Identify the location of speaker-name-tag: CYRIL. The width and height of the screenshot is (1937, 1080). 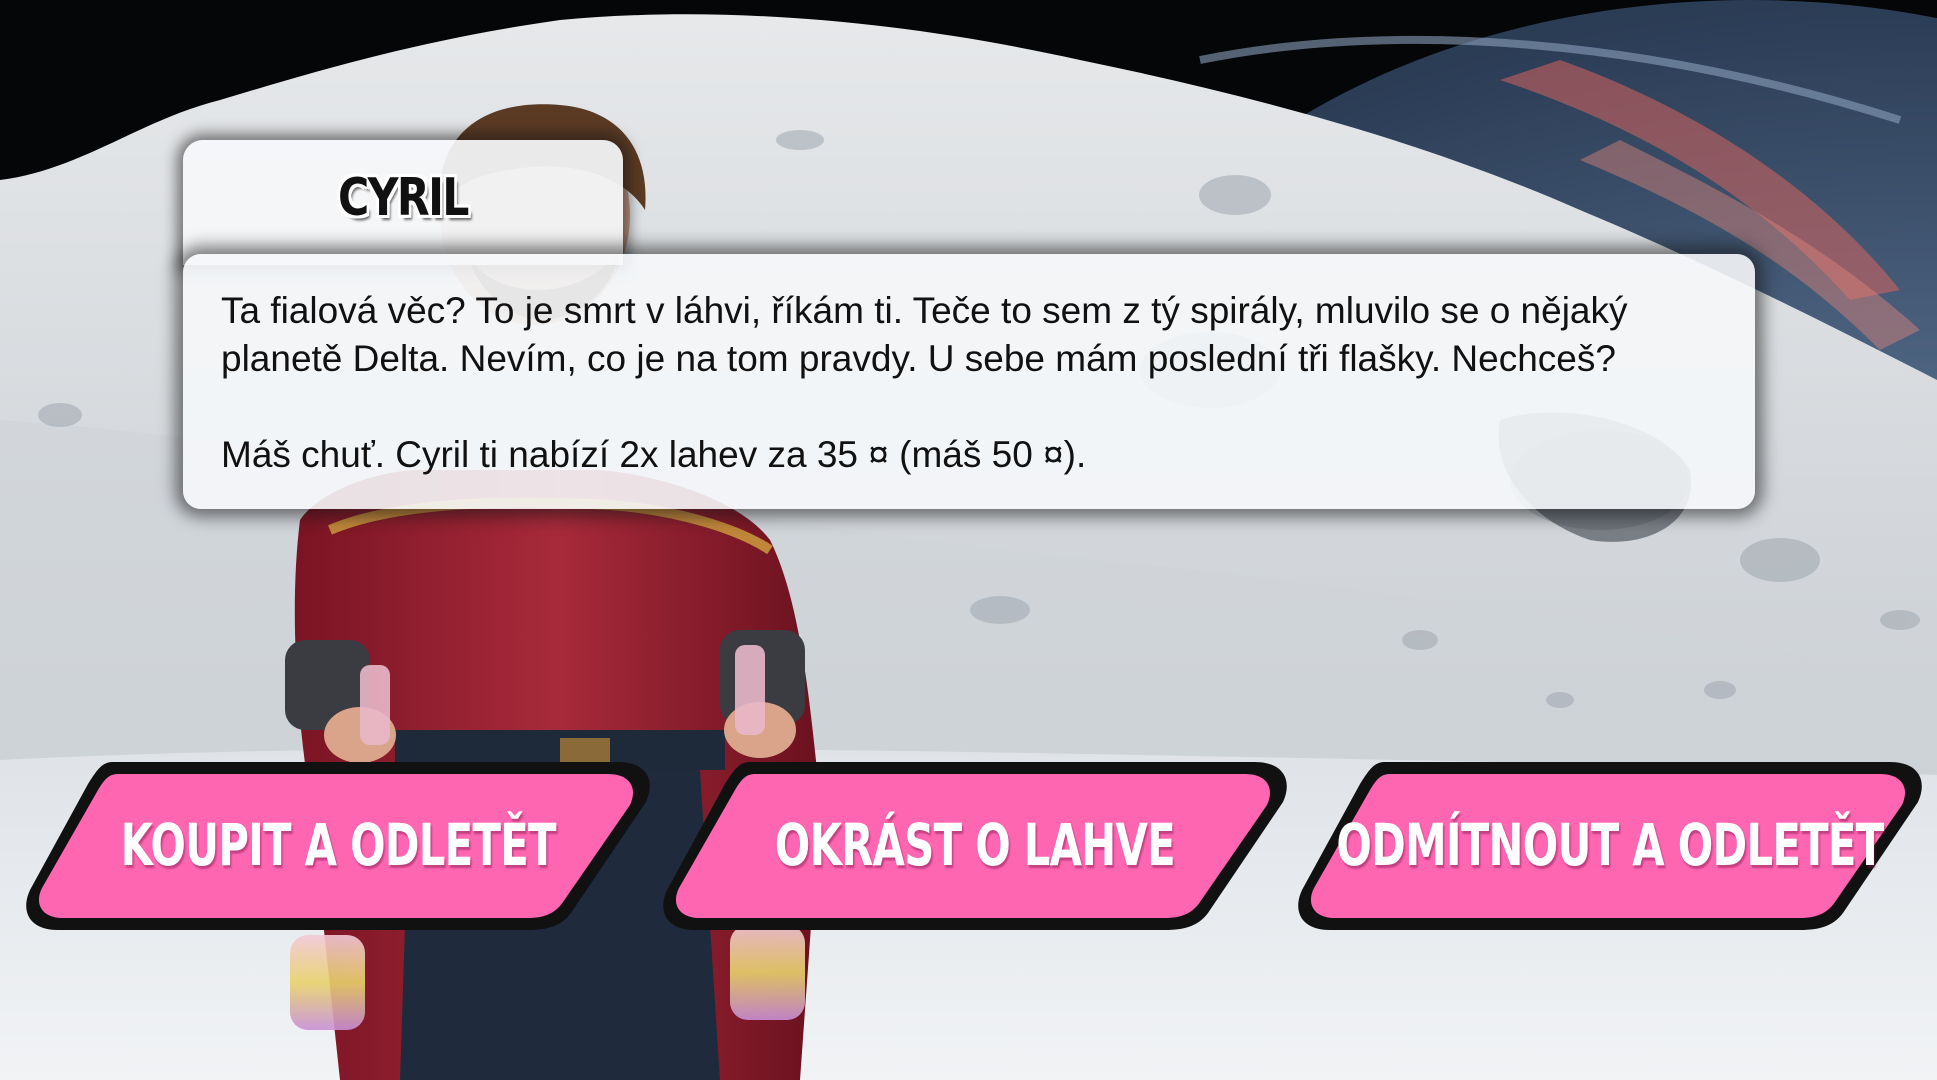
(403, 202).